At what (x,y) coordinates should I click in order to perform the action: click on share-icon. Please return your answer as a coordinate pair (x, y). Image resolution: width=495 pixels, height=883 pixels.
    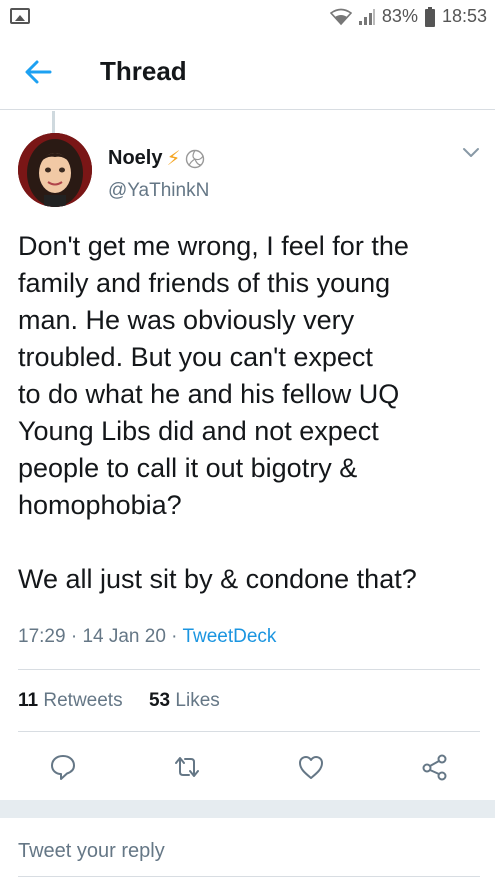
    Looking at the image, I should click on (435, 767).